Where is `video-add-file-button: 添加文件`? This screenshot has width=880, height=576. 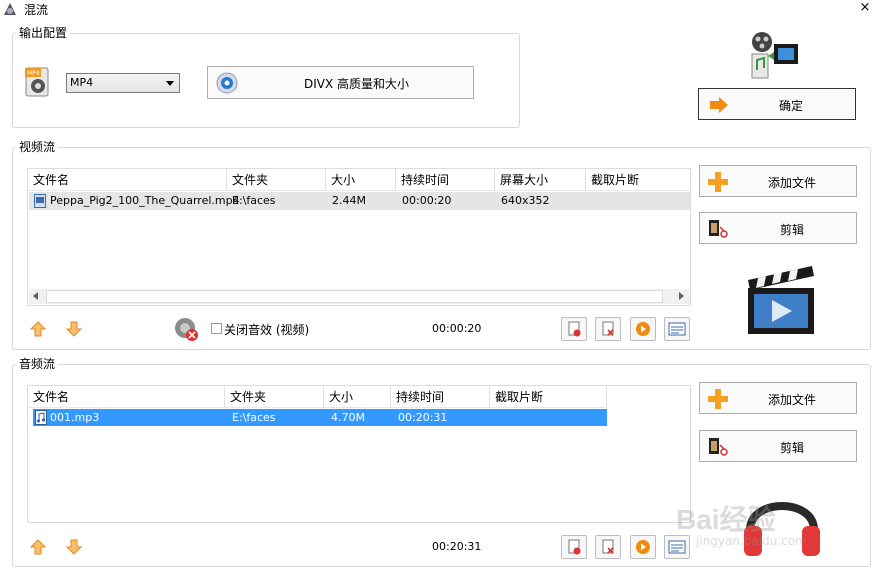
video-add-file-button: 添加文件 is located at coordinates (778, 181).